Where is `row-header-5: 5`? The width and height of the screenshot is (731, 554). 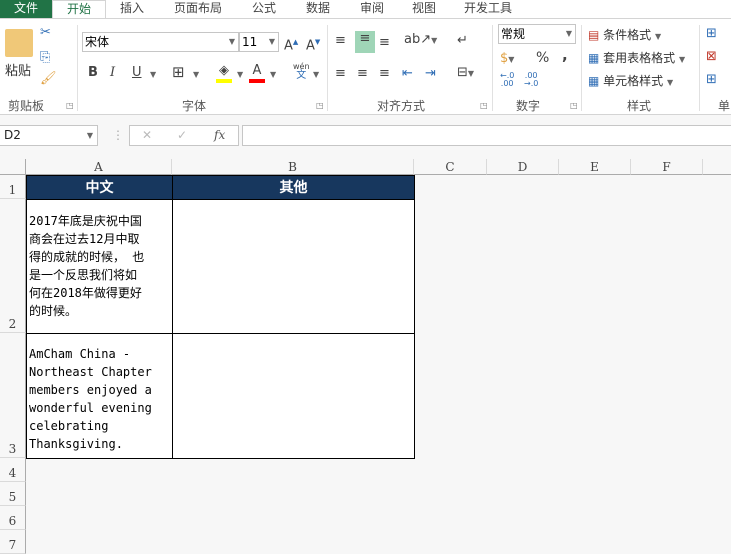
row-header-5: 5 is located at coordinates (13, 494).